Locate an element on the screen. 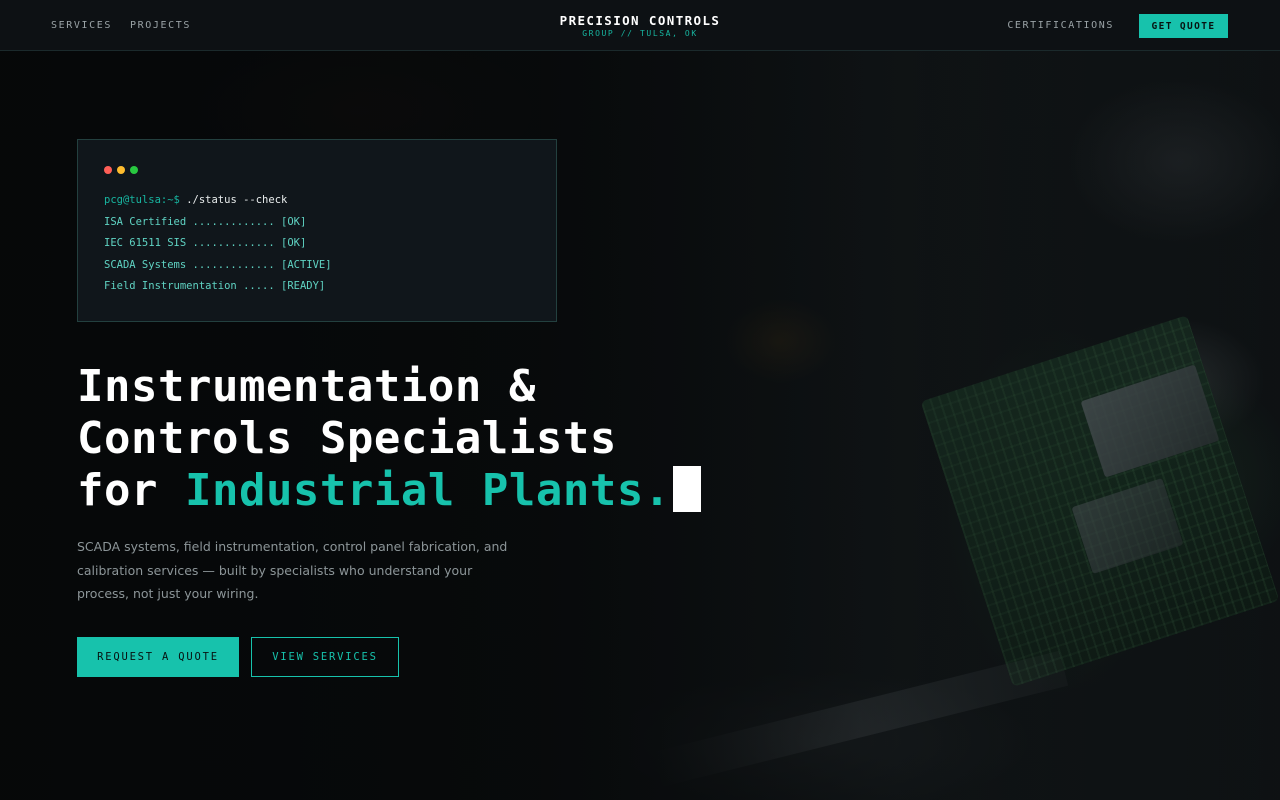  close-dot-icon is located at coordinates (108, 170).